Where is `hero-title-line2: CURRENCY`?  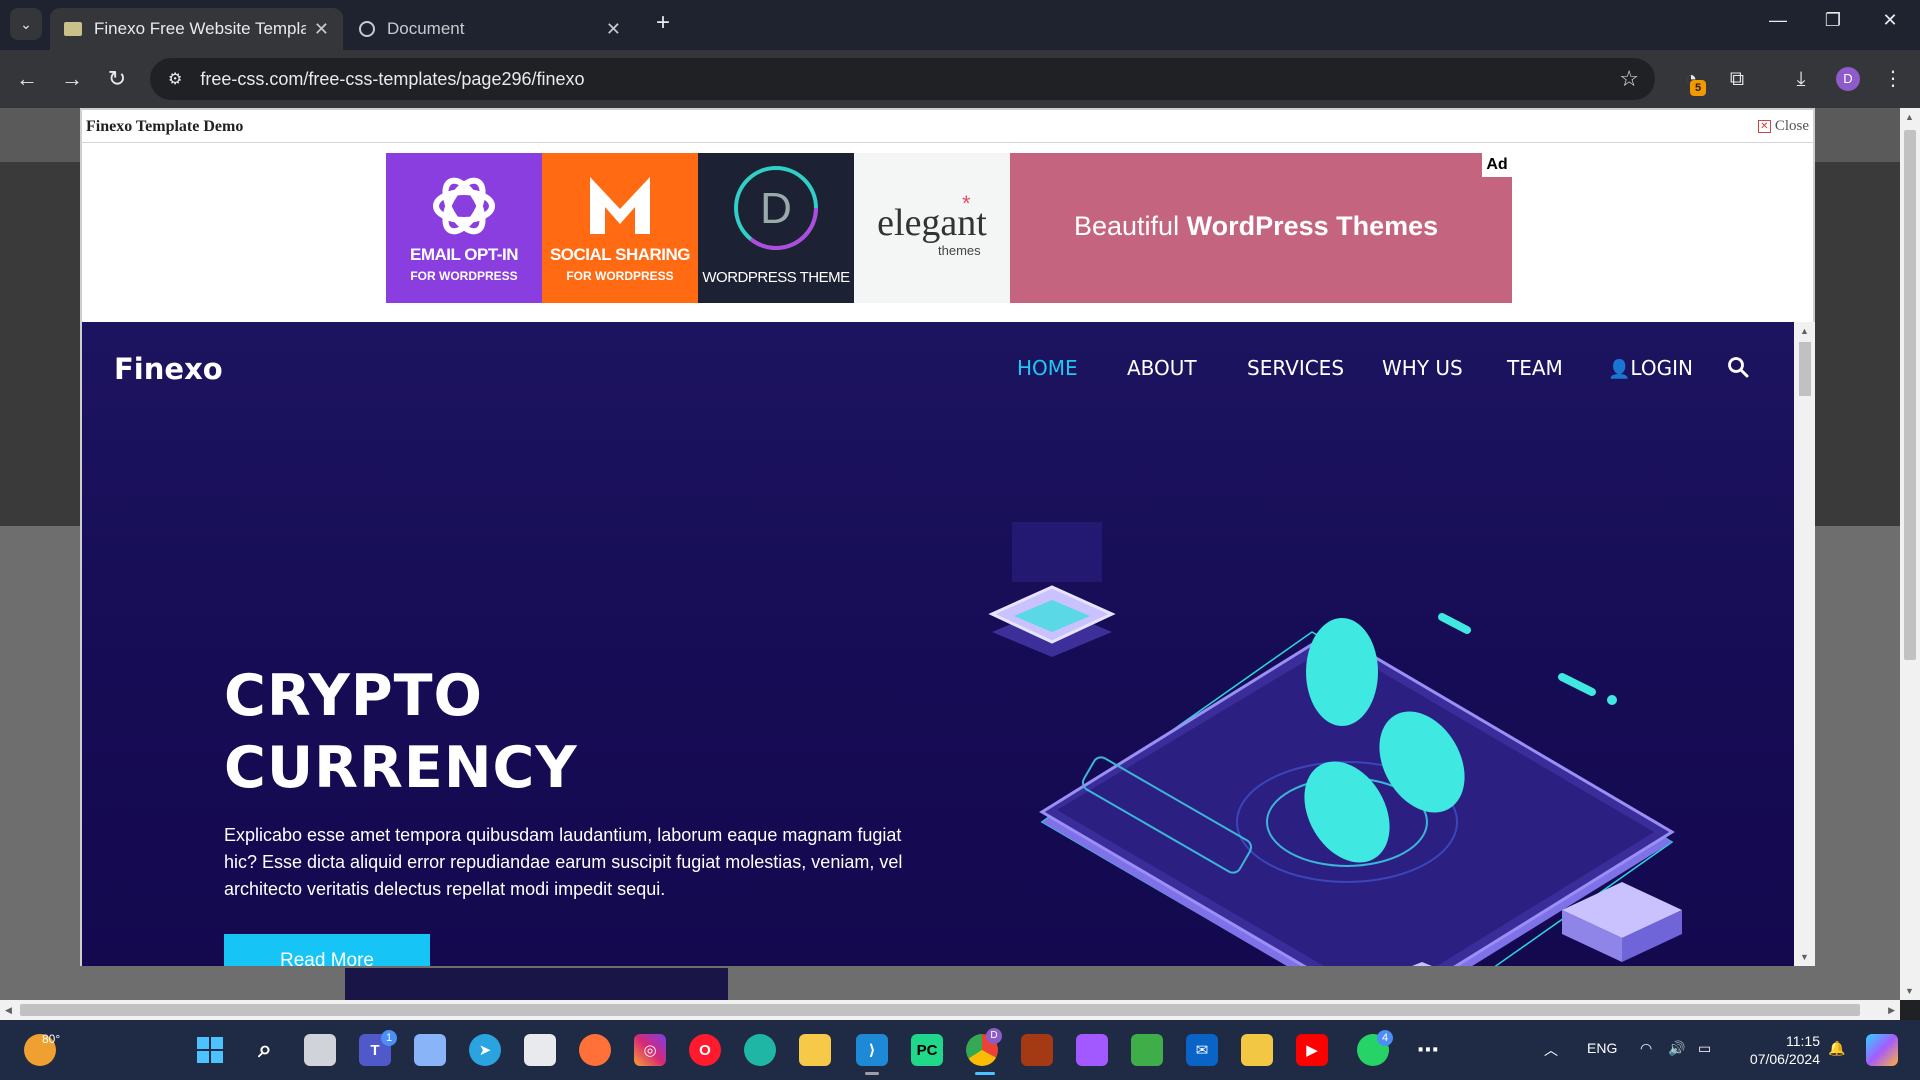
hero-title-line2: CURRENCY is located at coordinates (401, 768).